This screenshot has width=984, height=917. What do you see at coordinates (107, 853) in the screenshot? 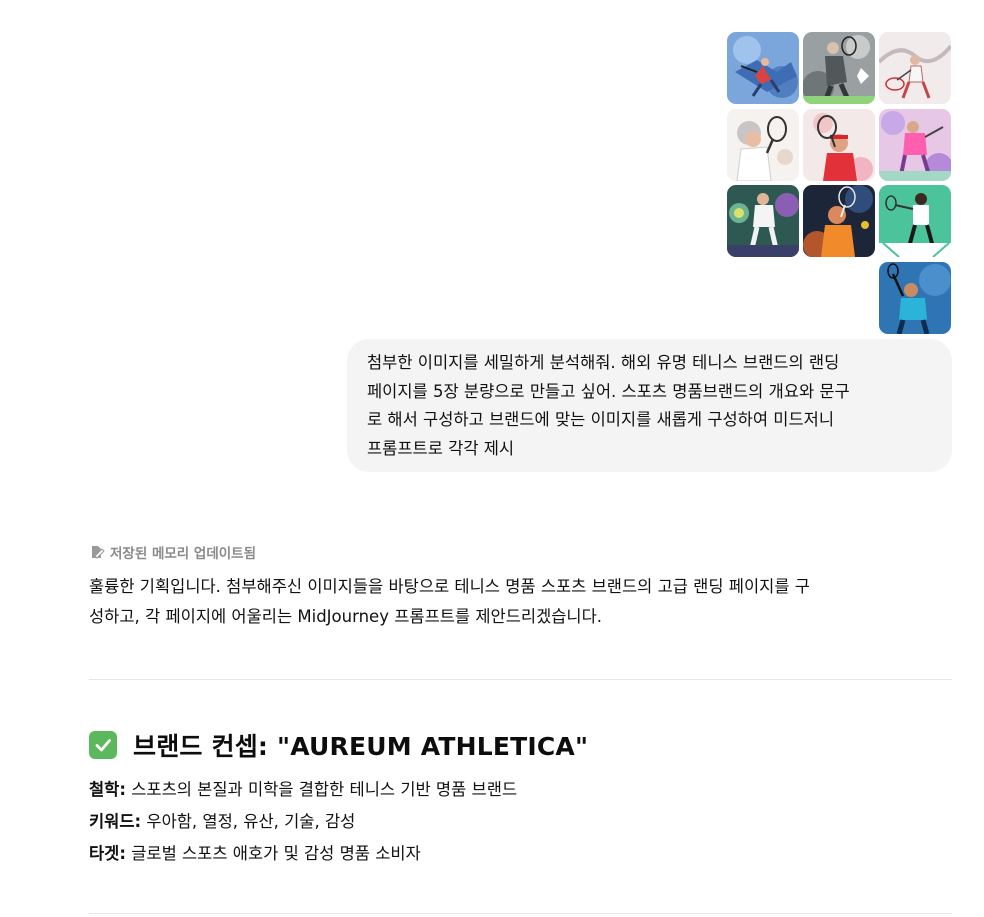
I see `concept-target-label: 타겟:` at bounding box center [107, 853].